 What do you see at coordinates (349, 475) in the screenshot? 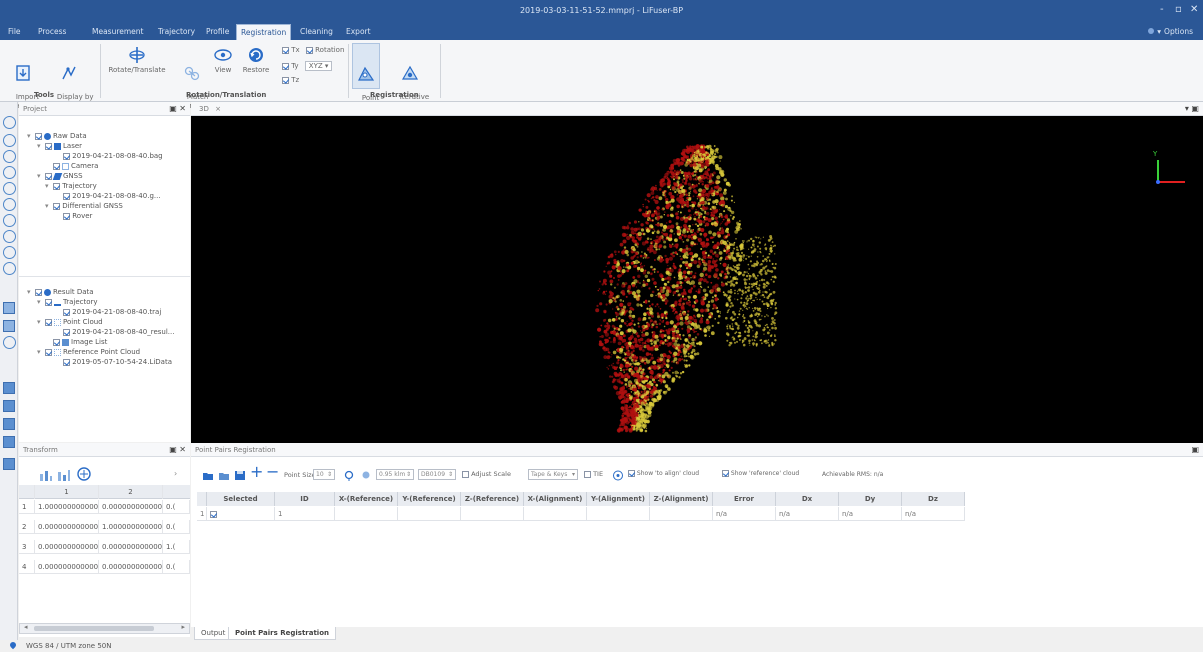
I see `pick-point-icon` at bounding box center [349, 475].